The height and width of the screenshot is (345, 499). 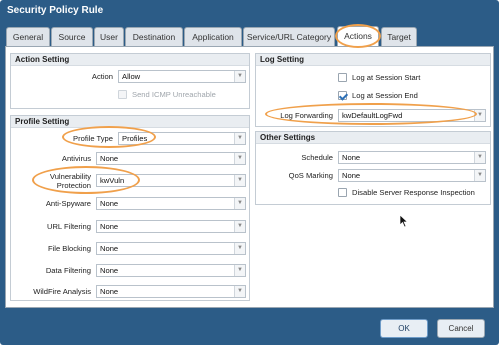 What do you see at coordinates (68, 270) in the screenshot?
I see `data-filtering-label: Data Filtering` at bounding box center [68, 270].